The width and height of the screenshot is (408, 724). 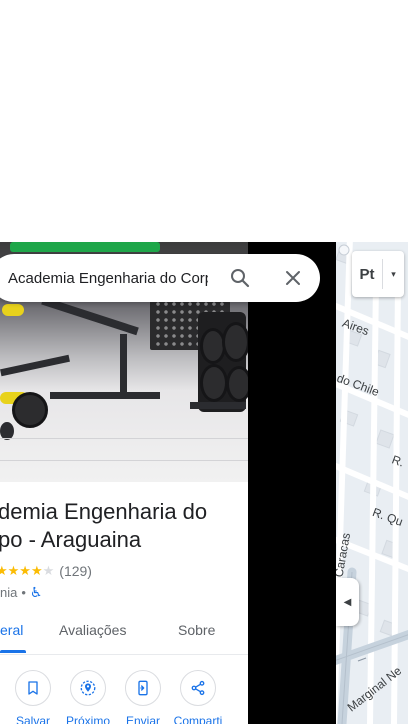 I want to click on panel-divider, so click(x=292, y=483).